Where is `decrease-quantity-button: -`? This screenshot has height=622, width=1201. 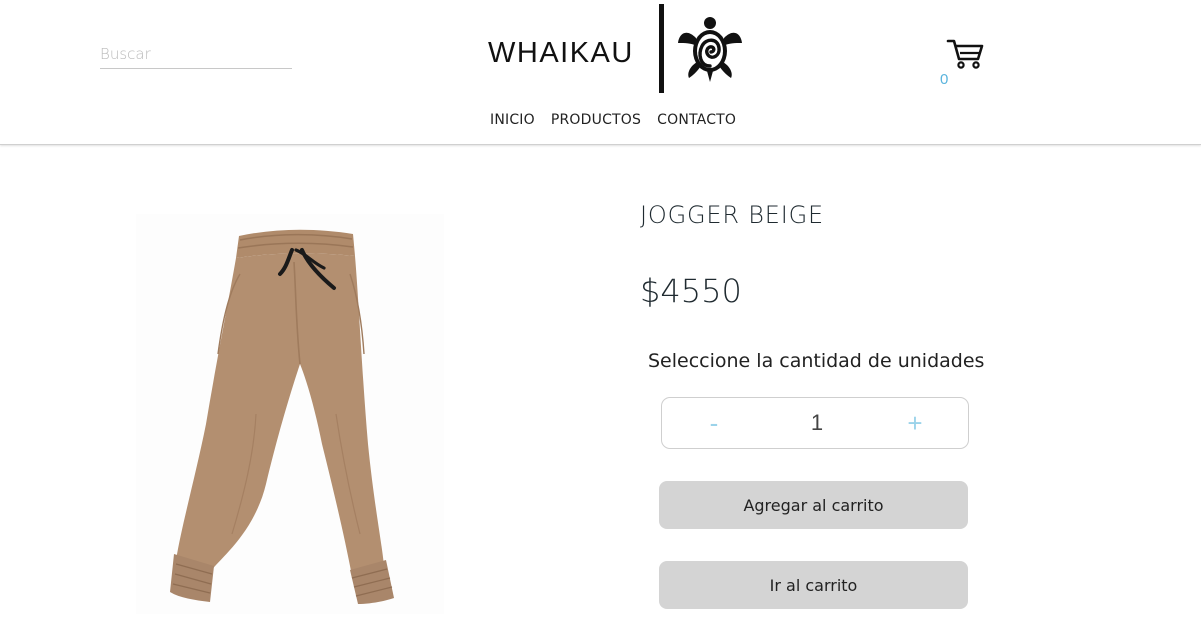 decrease-quantity-button: - is located at coordinates (714, 423).